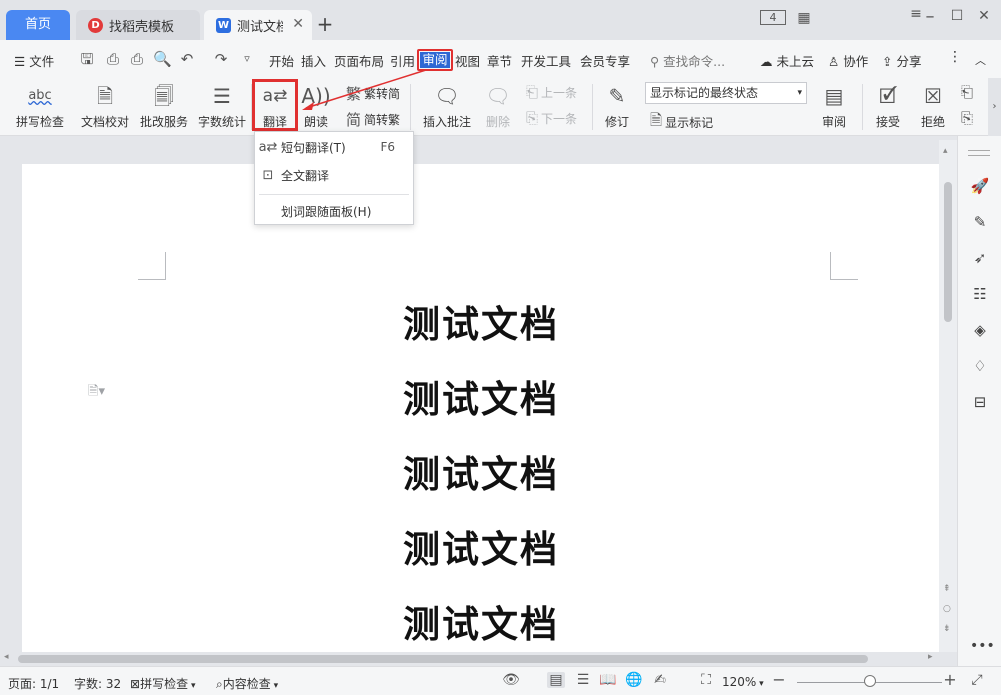  Describe the element at coordinates (980, 294) in the screenshot. I see `sliders-icon: ☷` at that location.